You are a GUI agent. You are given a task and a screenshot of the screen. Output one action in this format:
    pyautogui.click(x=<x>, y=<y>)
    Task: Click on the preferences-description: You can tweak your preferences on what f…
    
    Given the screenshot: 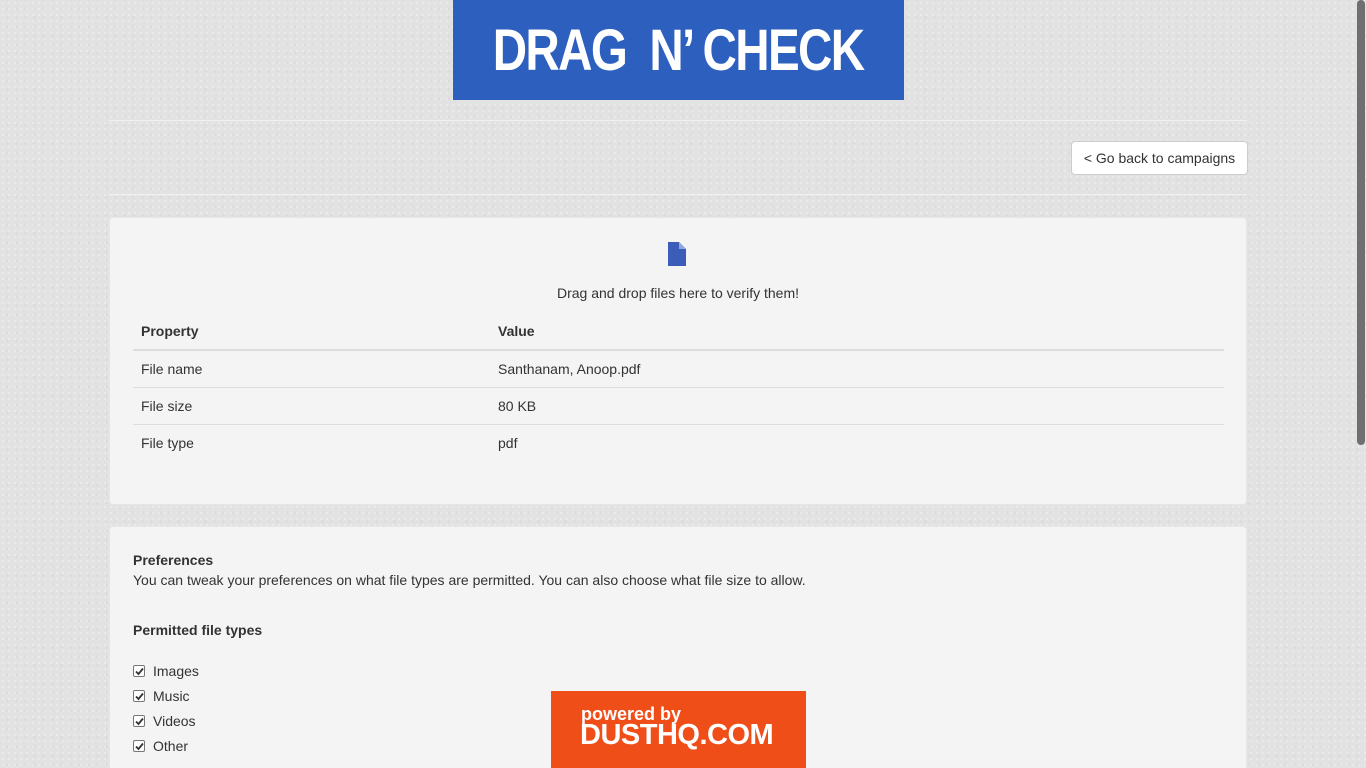 What is the action you would take?
    pyautogui.click(x=469, y=580)
    